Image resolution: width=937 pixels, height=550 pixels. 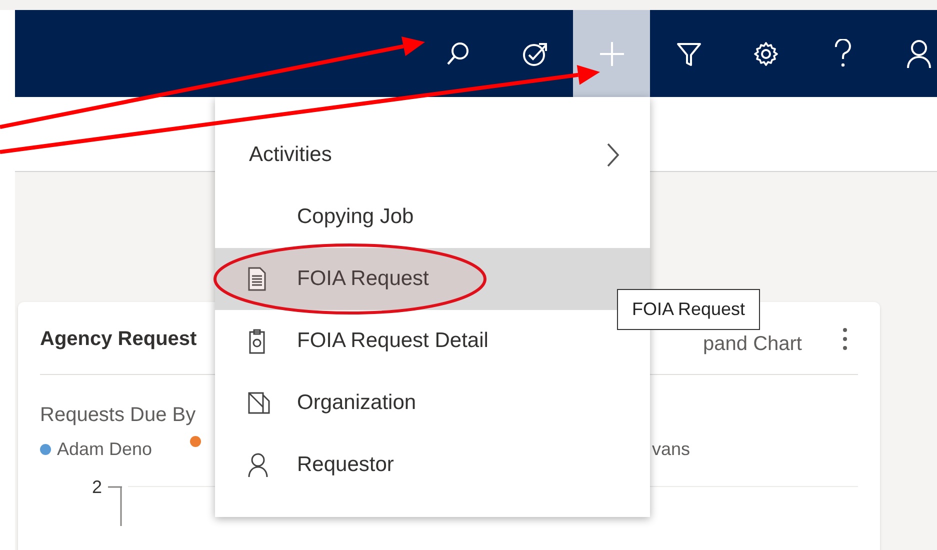 What do you see at coordinates (842, 53) in the screenshot?
I see `help-icon` at bounding box center [842, 53].